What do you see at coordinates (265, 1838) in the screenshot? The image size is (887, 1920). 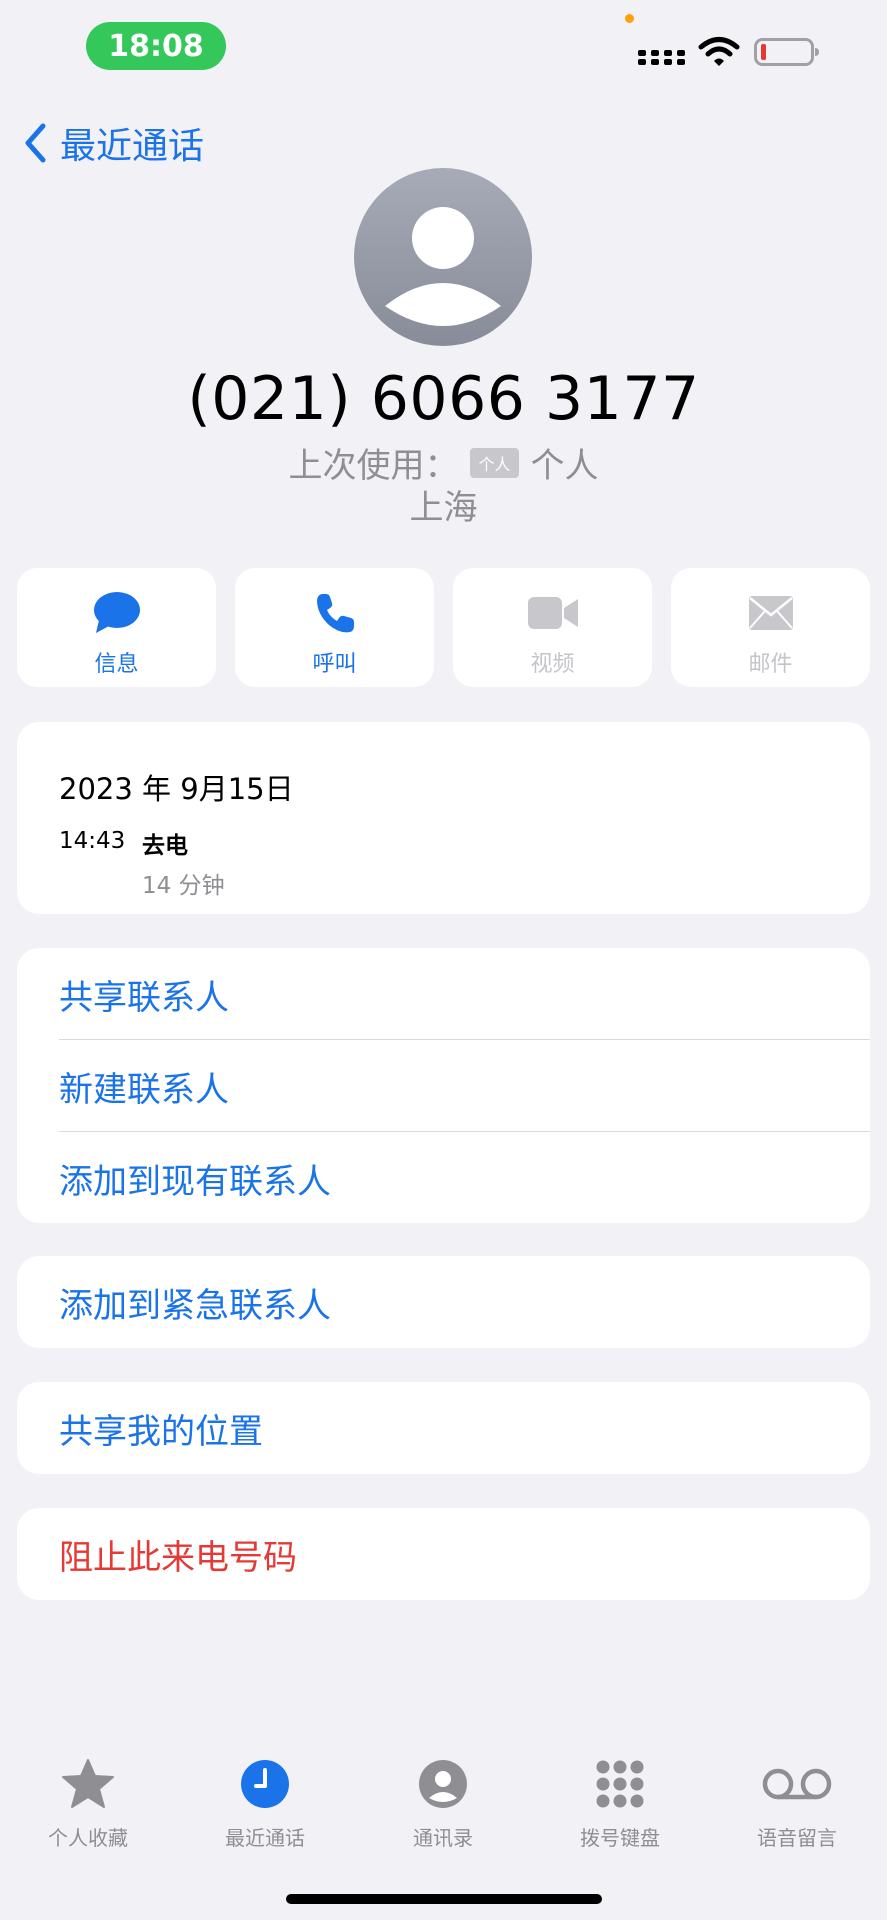 I see `tab-recents-label: 最近通话` at bounding box center [265, 1838].